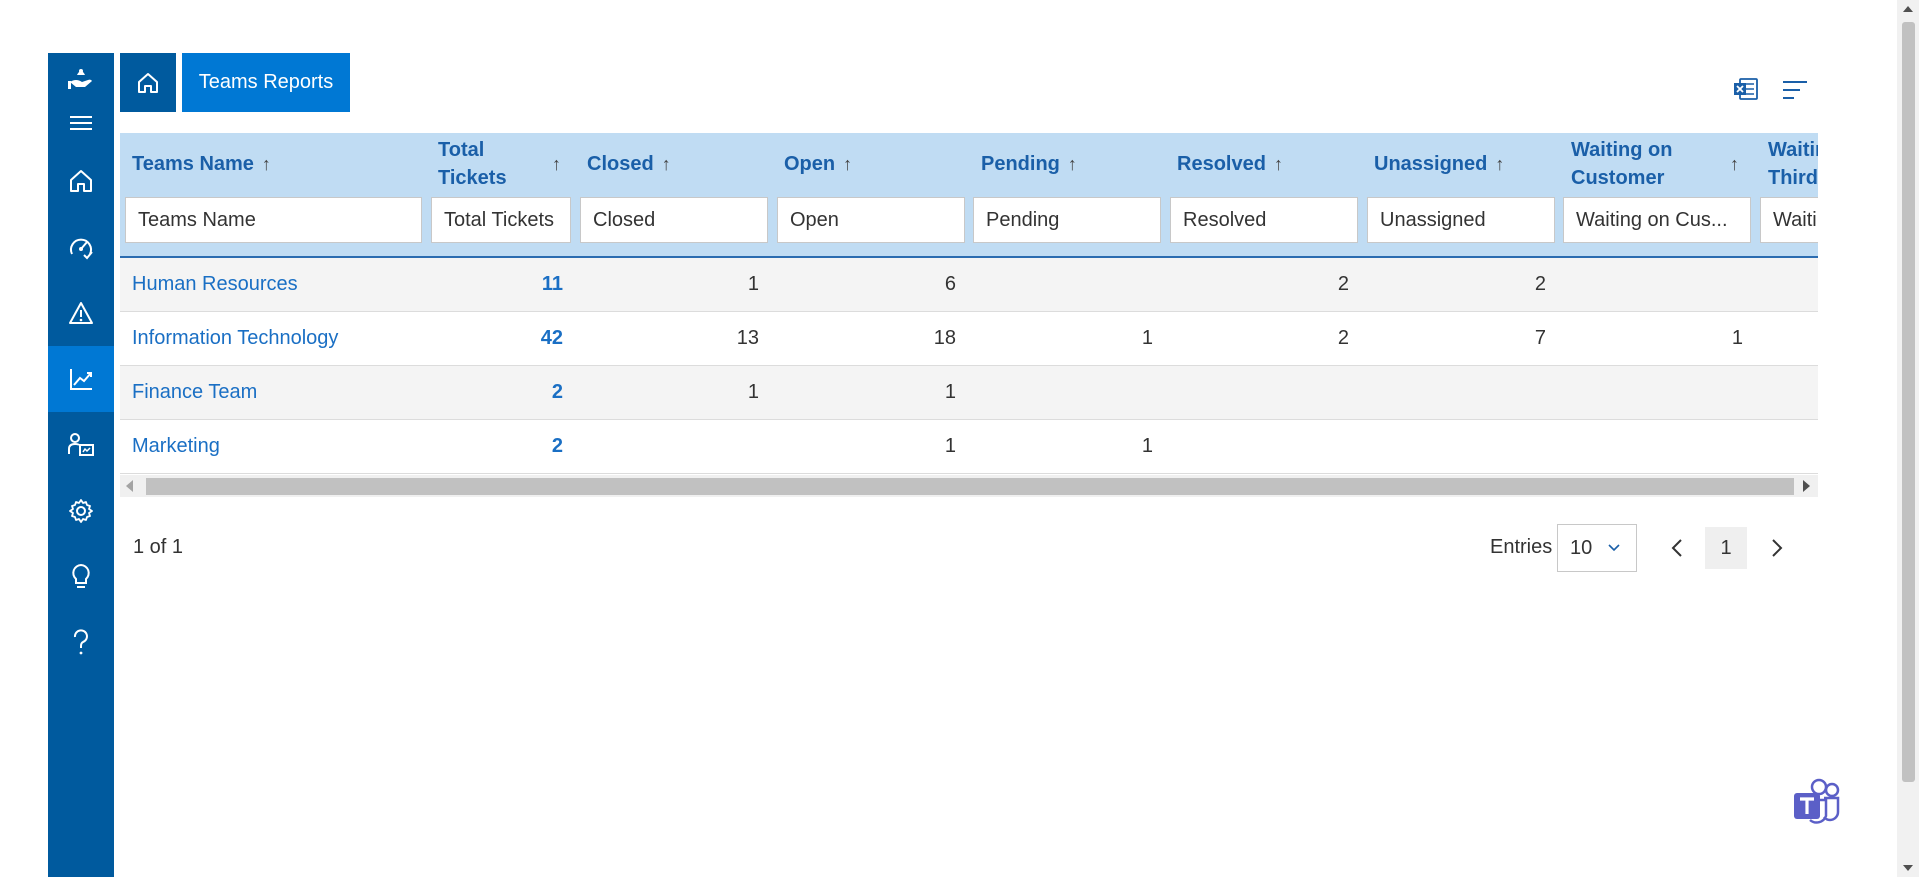  Describe the element at coordinates (1461, 220) in the screenshot. I see `filter-input-unassigned` at that location.